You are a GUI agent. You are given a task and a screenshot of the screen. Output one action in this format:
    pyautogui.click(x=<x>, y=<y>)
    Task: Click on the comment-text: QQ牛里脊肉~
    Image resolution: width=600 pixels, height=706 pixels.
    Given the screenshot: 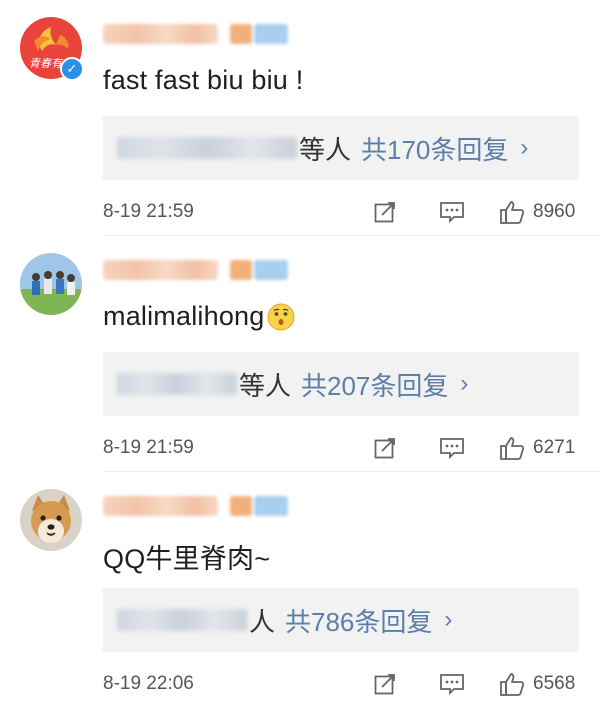 What is the action you would take?
    pyautogui.click(x=186, y=556)
    